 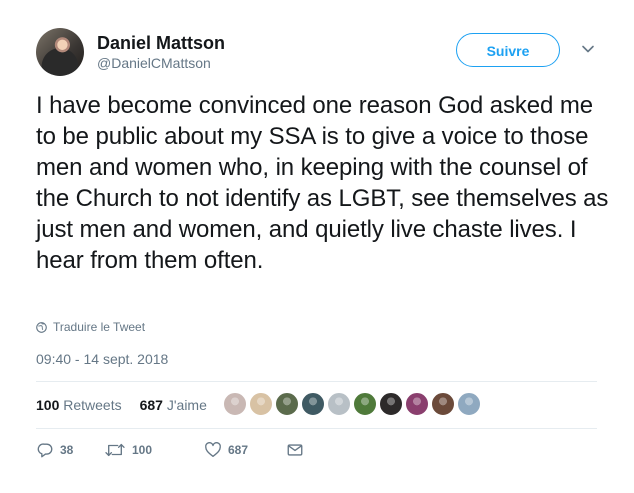 I want to click on follow-button: Suivre, so click(x=508, y=50).